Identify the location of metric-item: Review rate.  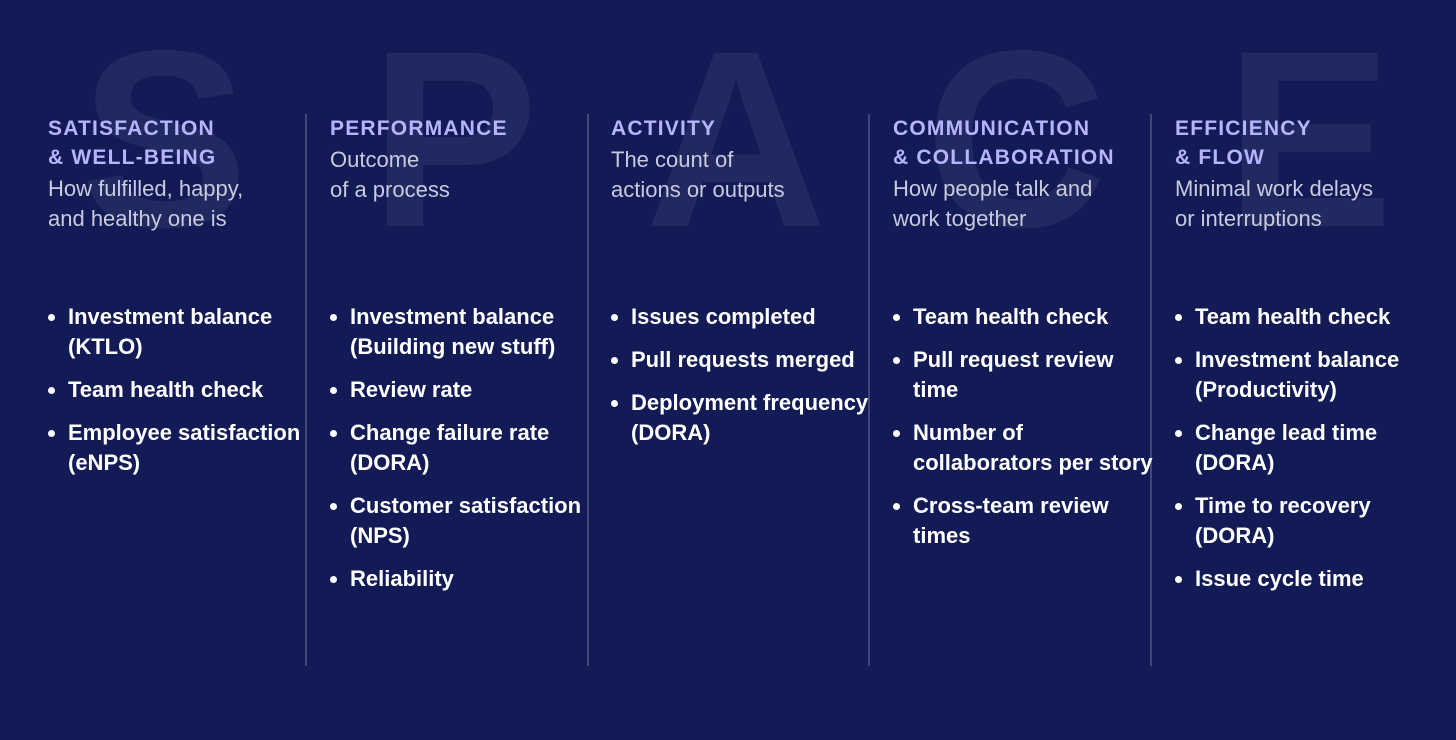
(465, 390).